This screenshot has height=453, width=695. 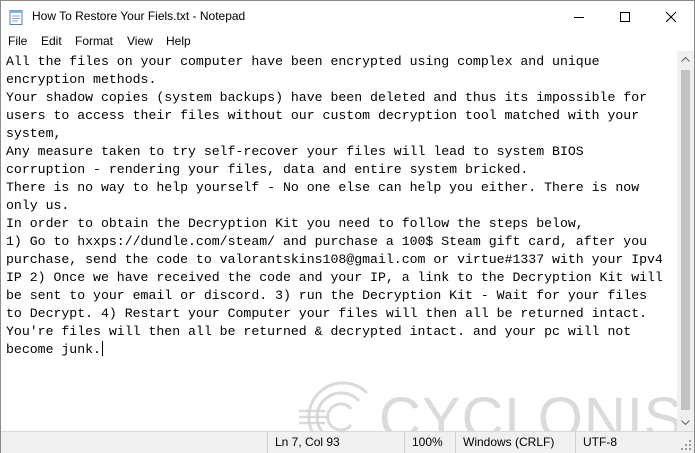 I want to click on chevron-down-icon, so click(x=685, y=422).